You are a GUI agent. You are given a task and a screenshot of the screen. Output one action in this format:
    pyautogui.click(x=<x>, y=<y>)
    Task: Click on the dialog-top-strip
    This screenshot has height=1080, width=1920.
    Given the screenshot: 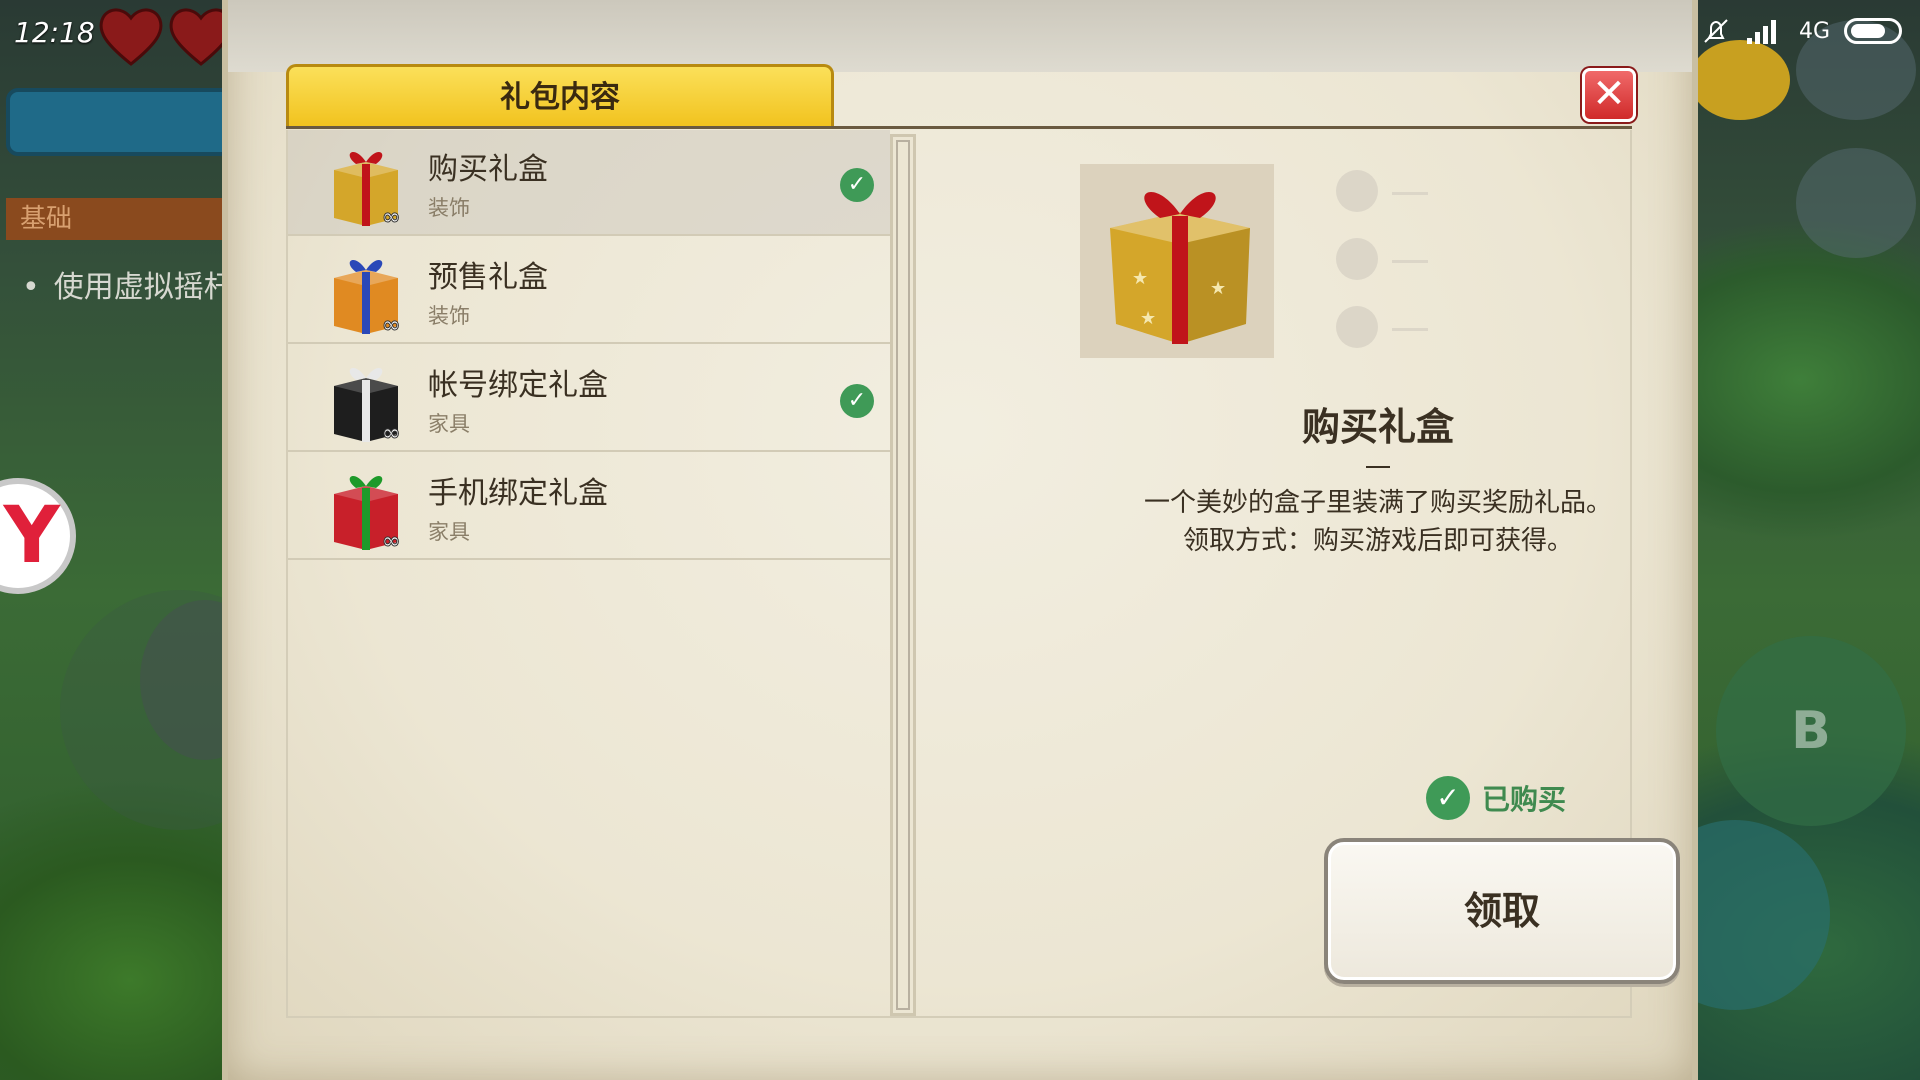 What is the action you would take?
    pyautogui.click(x=960, y=36)
    